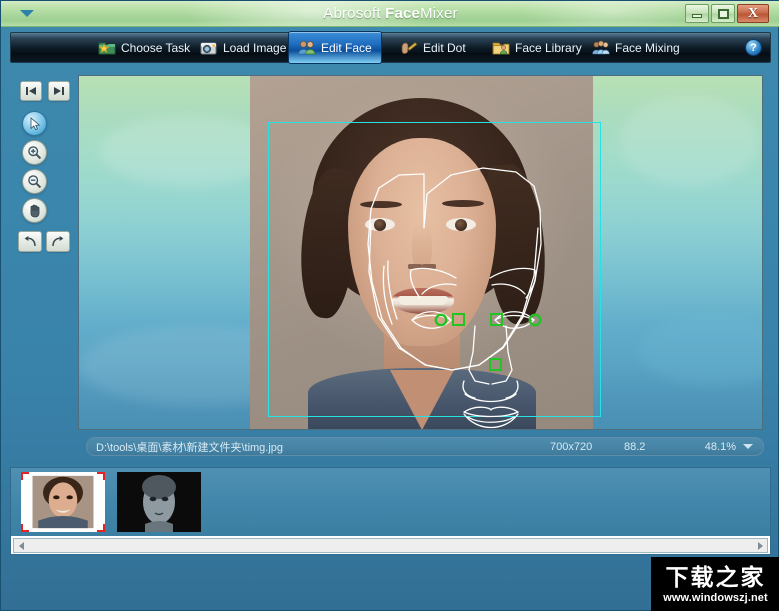 Image resolution: width=779 pixels, height=611 pixels. I want to click on hand-icon, so click(35, 211).